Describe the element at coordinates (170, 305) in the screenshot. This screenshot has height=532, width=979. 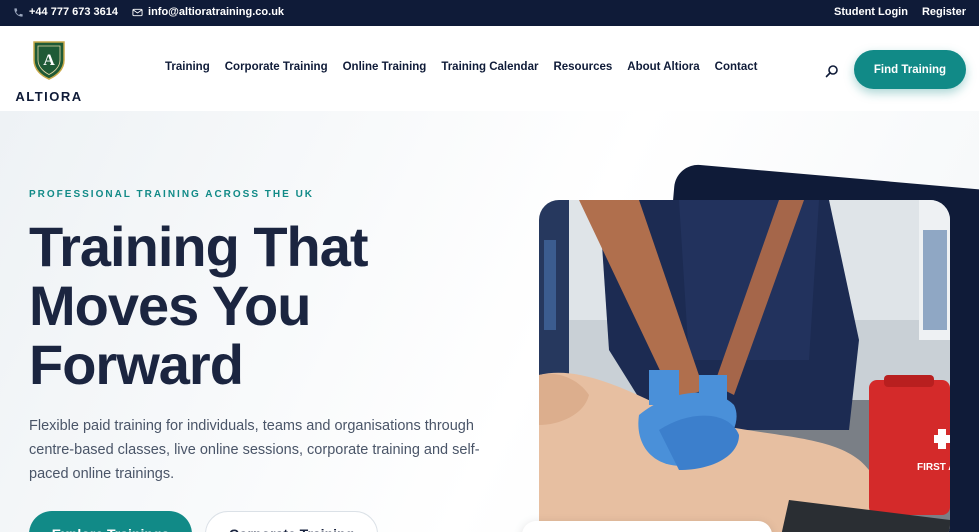
I see `headline-line-2: Moves You` at that location.